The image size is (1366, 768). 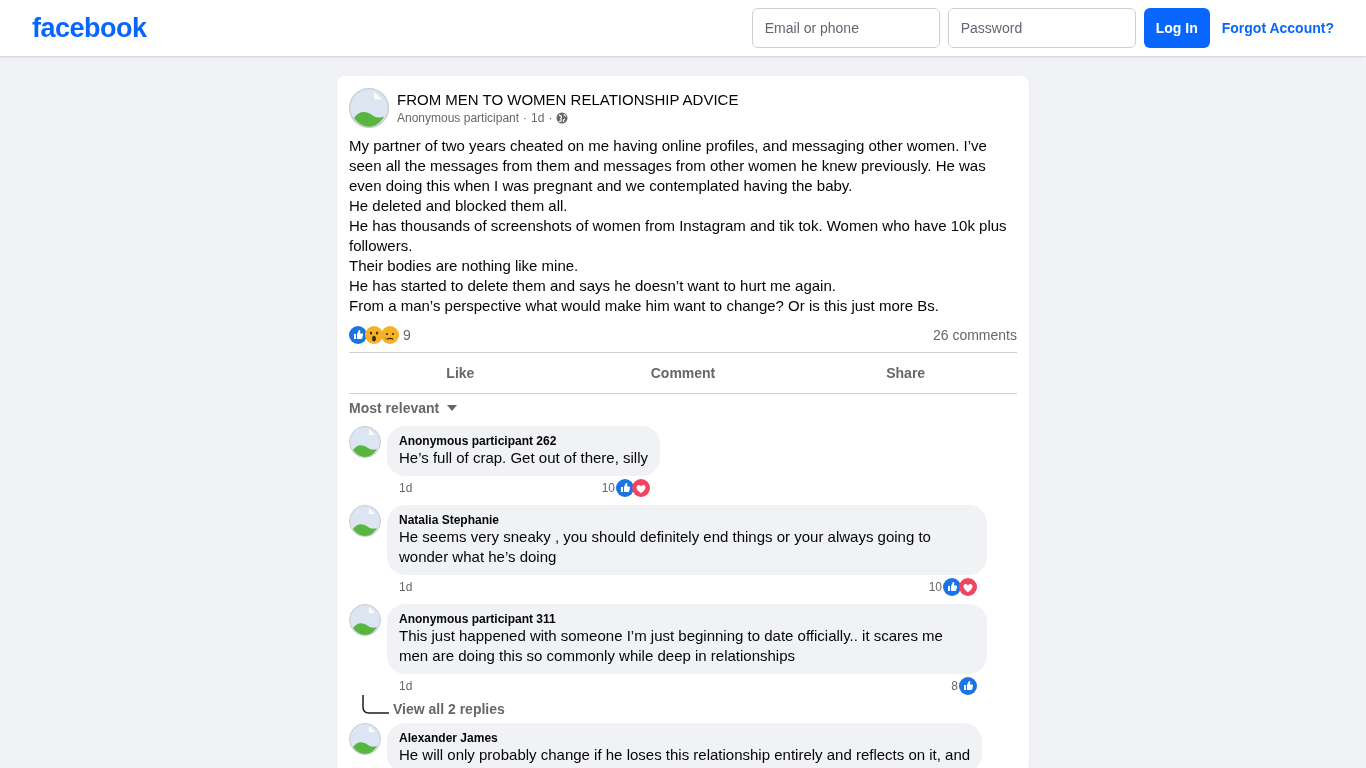 What do you see at coordinates (685, 738) in the screenshot?
I see `comment-author: Alexander James` at bounding box center [685, 738].